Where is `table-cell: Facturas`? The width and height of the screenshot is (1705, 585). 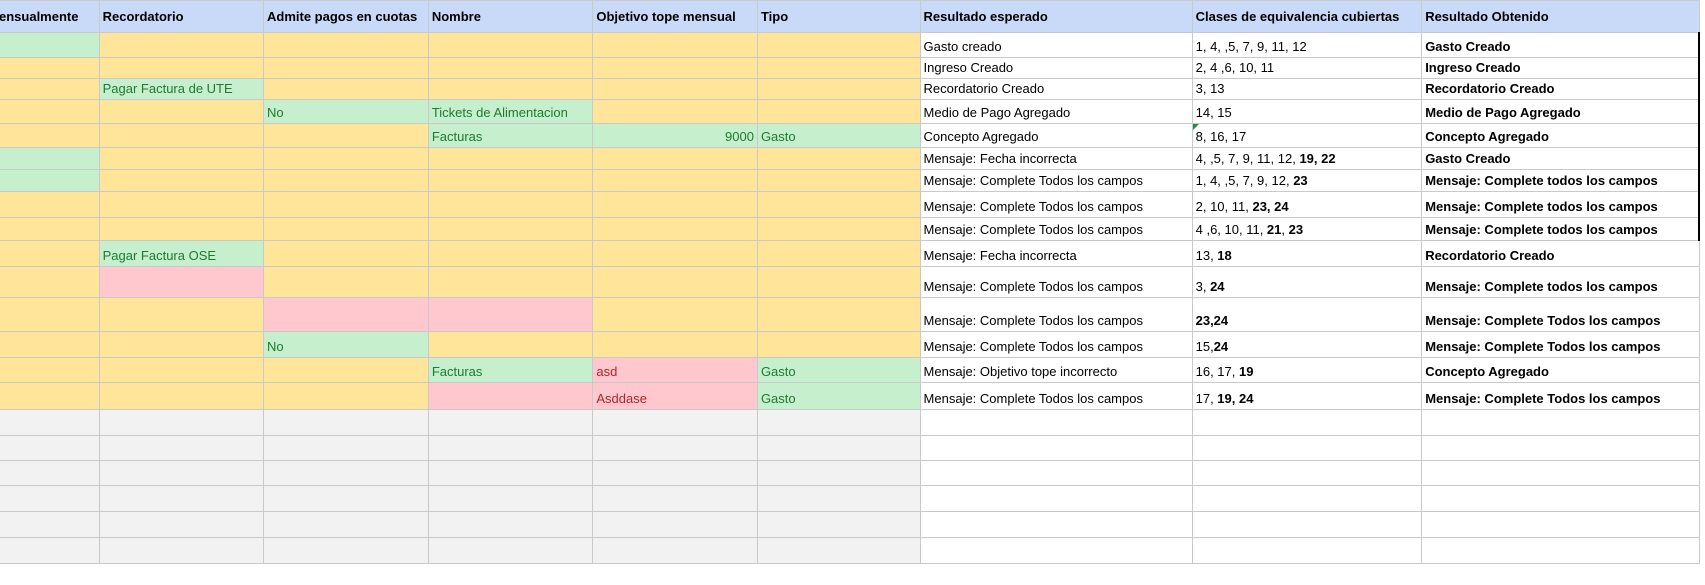
table-cell: Facturas is located at coordinates (510, 135).